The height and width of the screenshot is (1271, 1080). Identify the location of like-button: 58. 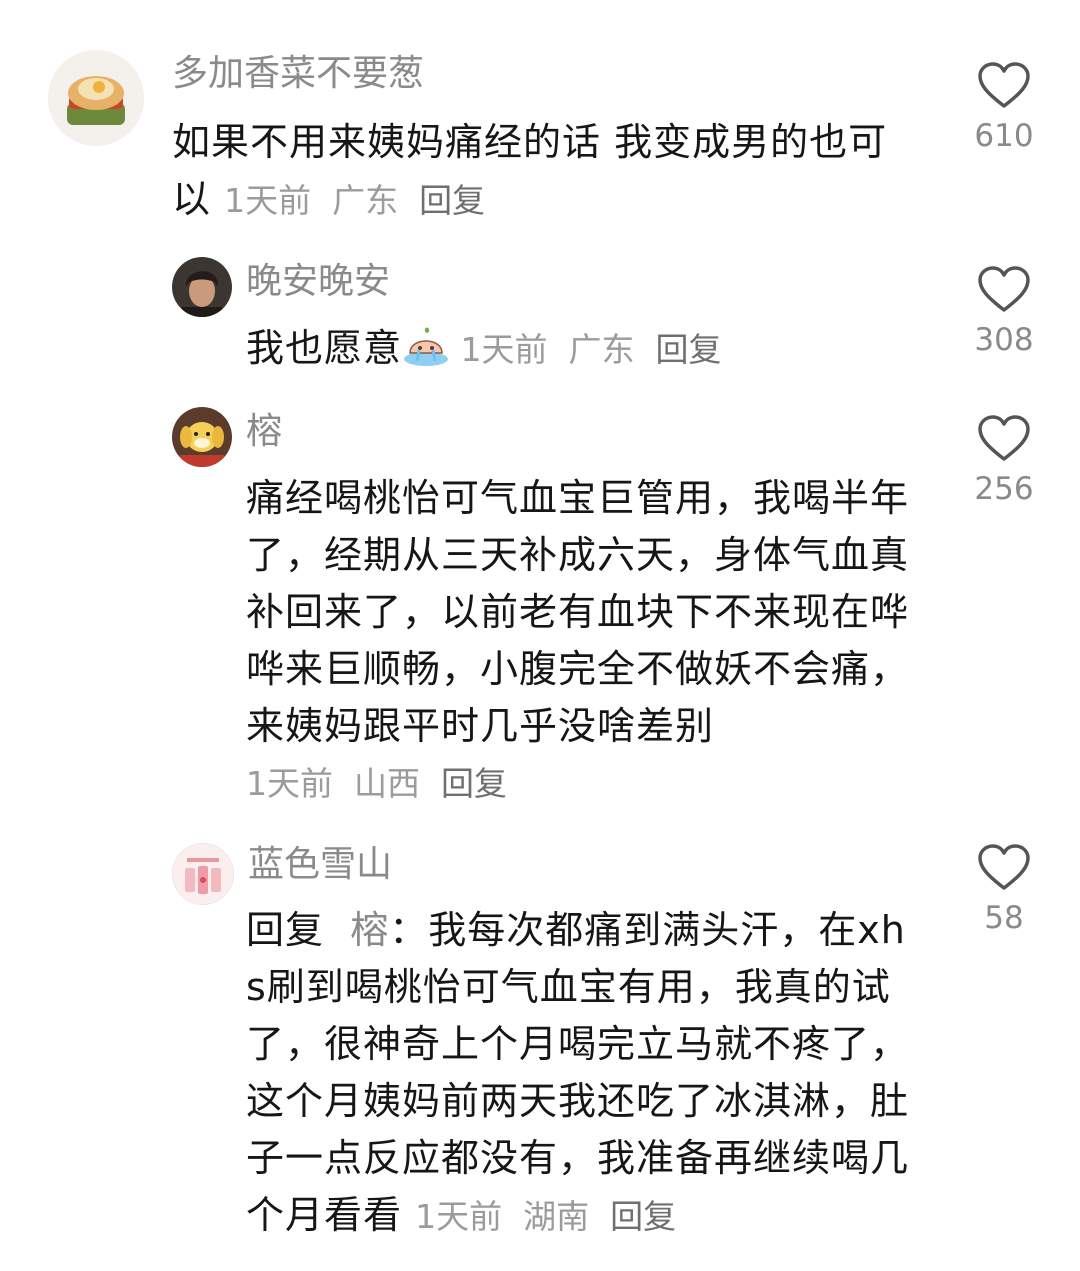
(1004, 891).